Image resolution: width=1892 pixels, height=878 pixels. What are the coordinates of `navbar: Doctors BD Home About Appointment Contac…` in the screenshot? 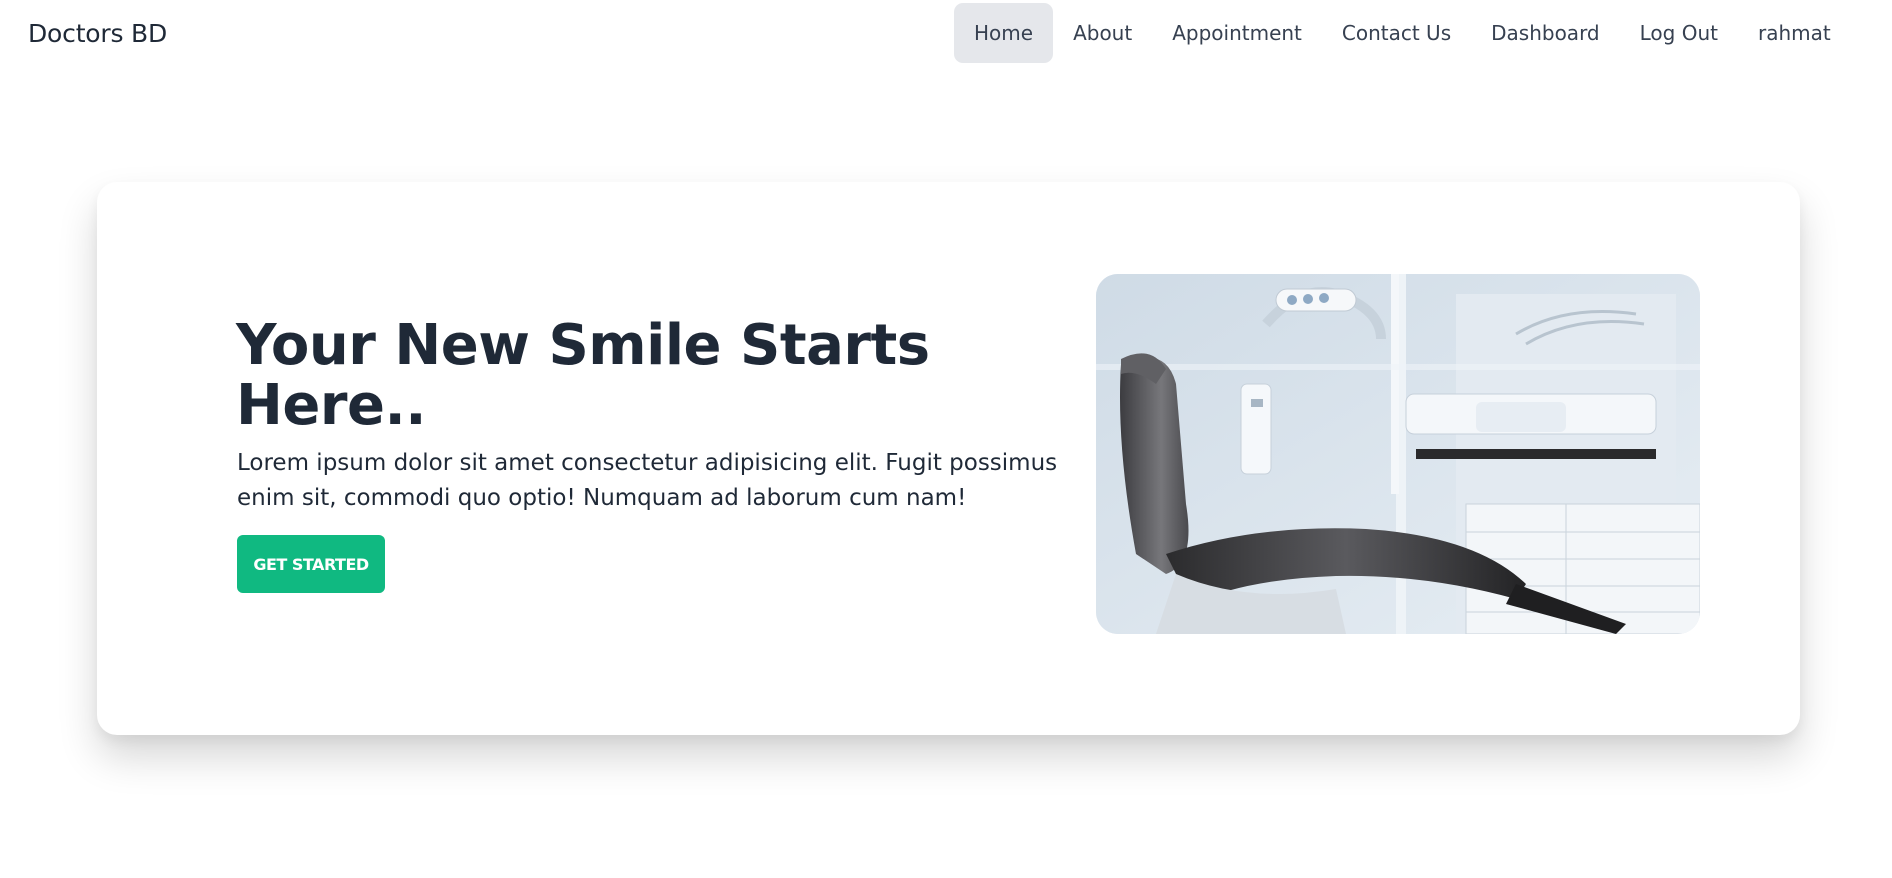 It's located at (946, 34).